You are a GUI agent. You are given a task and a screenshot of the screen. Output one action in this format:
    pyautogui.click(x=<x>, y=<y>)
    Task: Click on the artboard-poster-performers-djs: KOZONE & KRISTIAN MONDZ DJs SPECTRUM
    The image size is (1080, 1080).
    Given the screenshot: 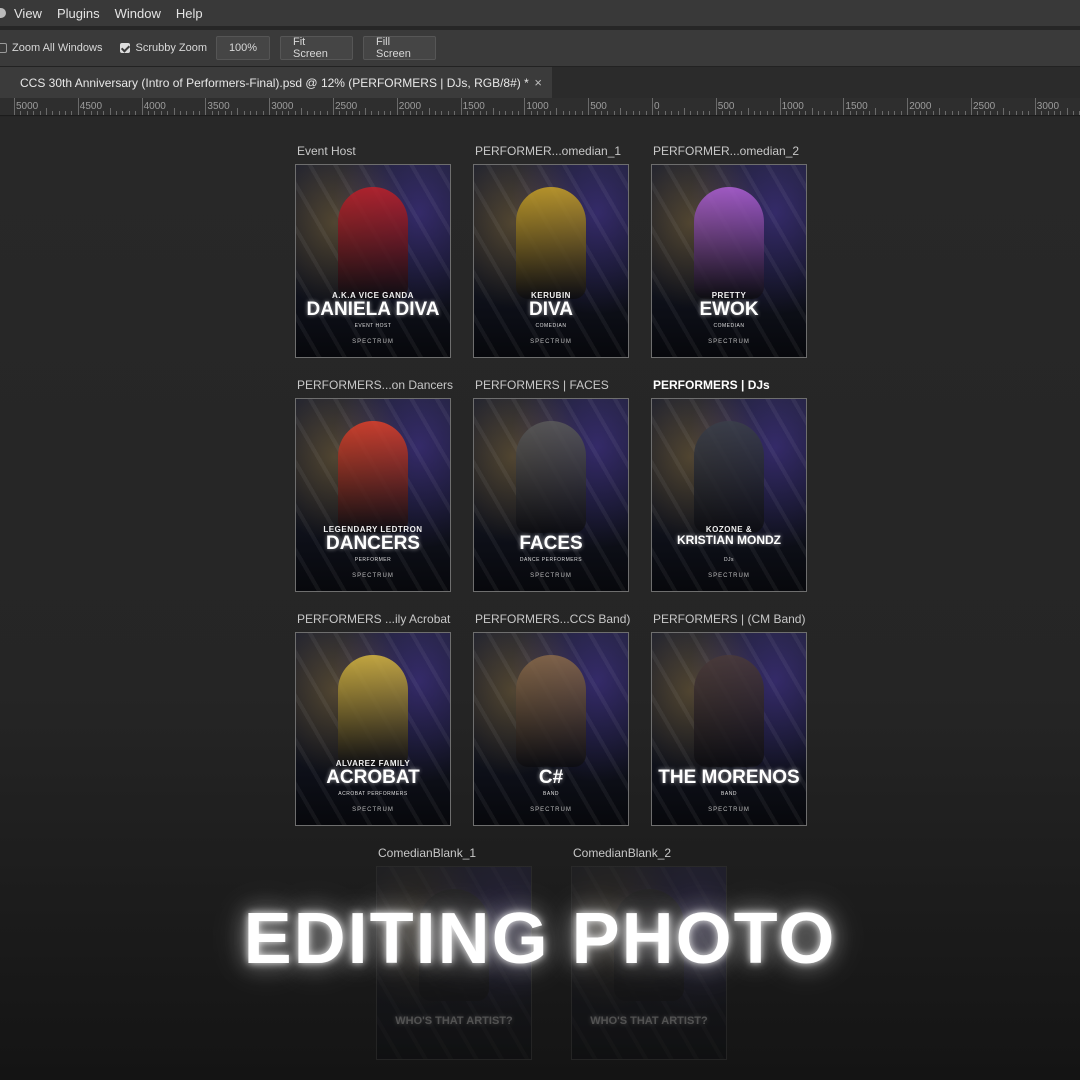 What is the action you would take?
    pyautogui.click(x=729, y=495)
    